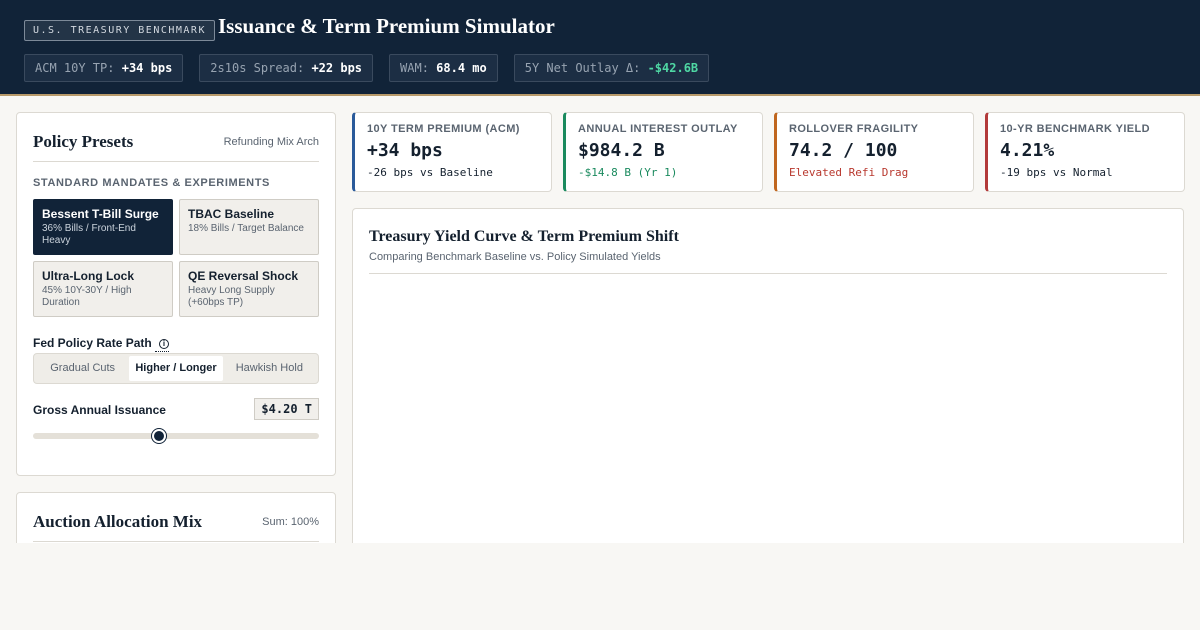  What do you see at coordinates (443, 129) in the screenshot?
I see `kpi-label: 10Y TERM PREMIUM (ACM)` at bounding box center [443, 129].